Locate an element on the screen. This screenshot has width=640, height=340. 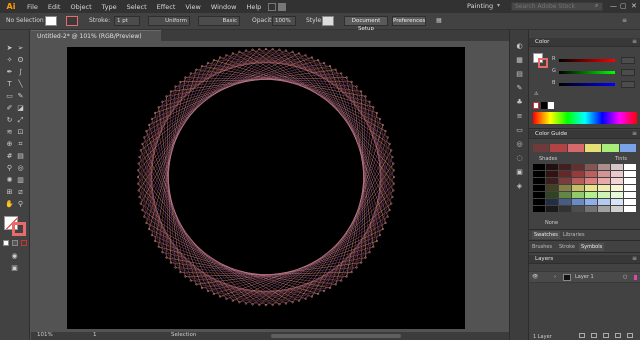
mesh-tool-icon: # is located at coordinates (9, 156).